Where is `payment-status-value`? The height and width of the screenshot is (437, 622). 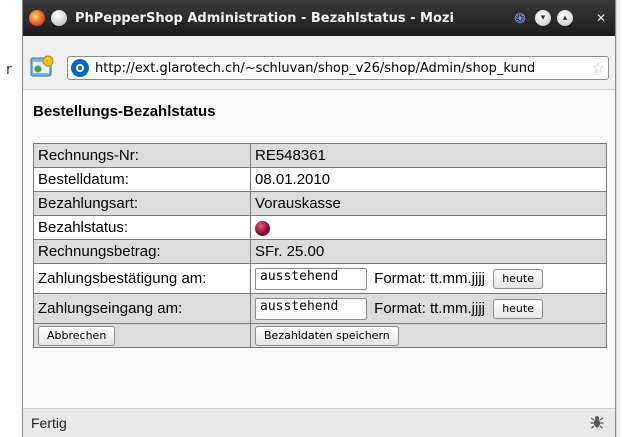 payment-status-value is located at coordinates (428, 227).